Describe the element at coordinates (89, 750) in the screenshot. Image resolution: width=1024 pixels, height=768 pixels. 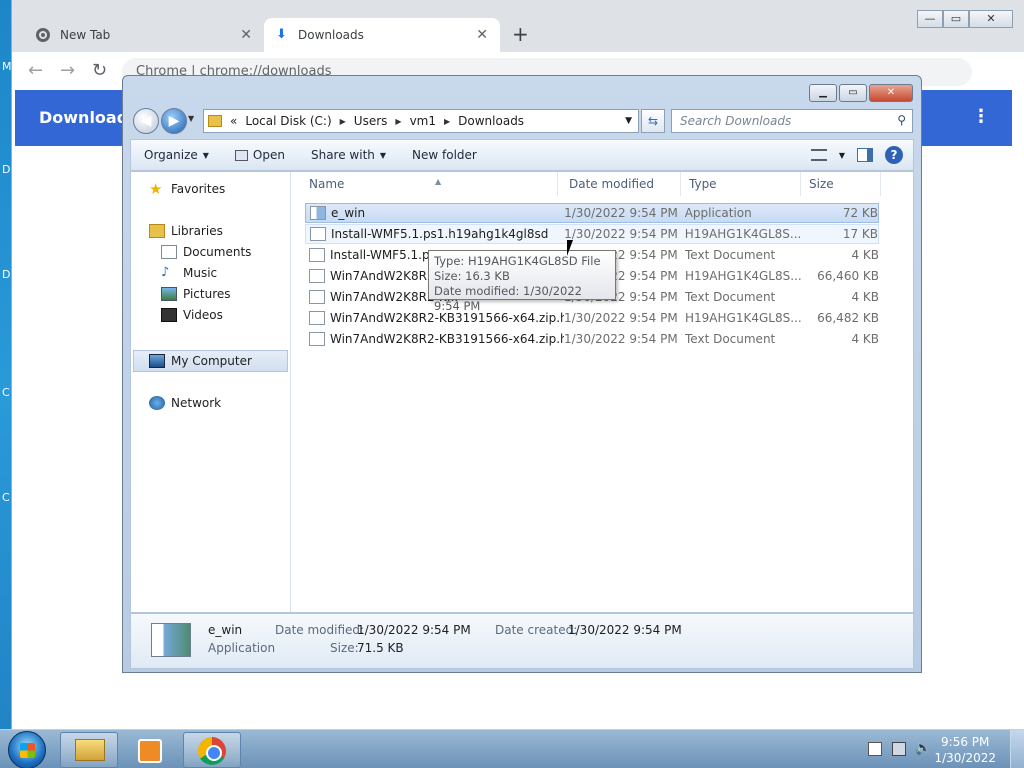
I see `taskbar-explorer-button` at that location.